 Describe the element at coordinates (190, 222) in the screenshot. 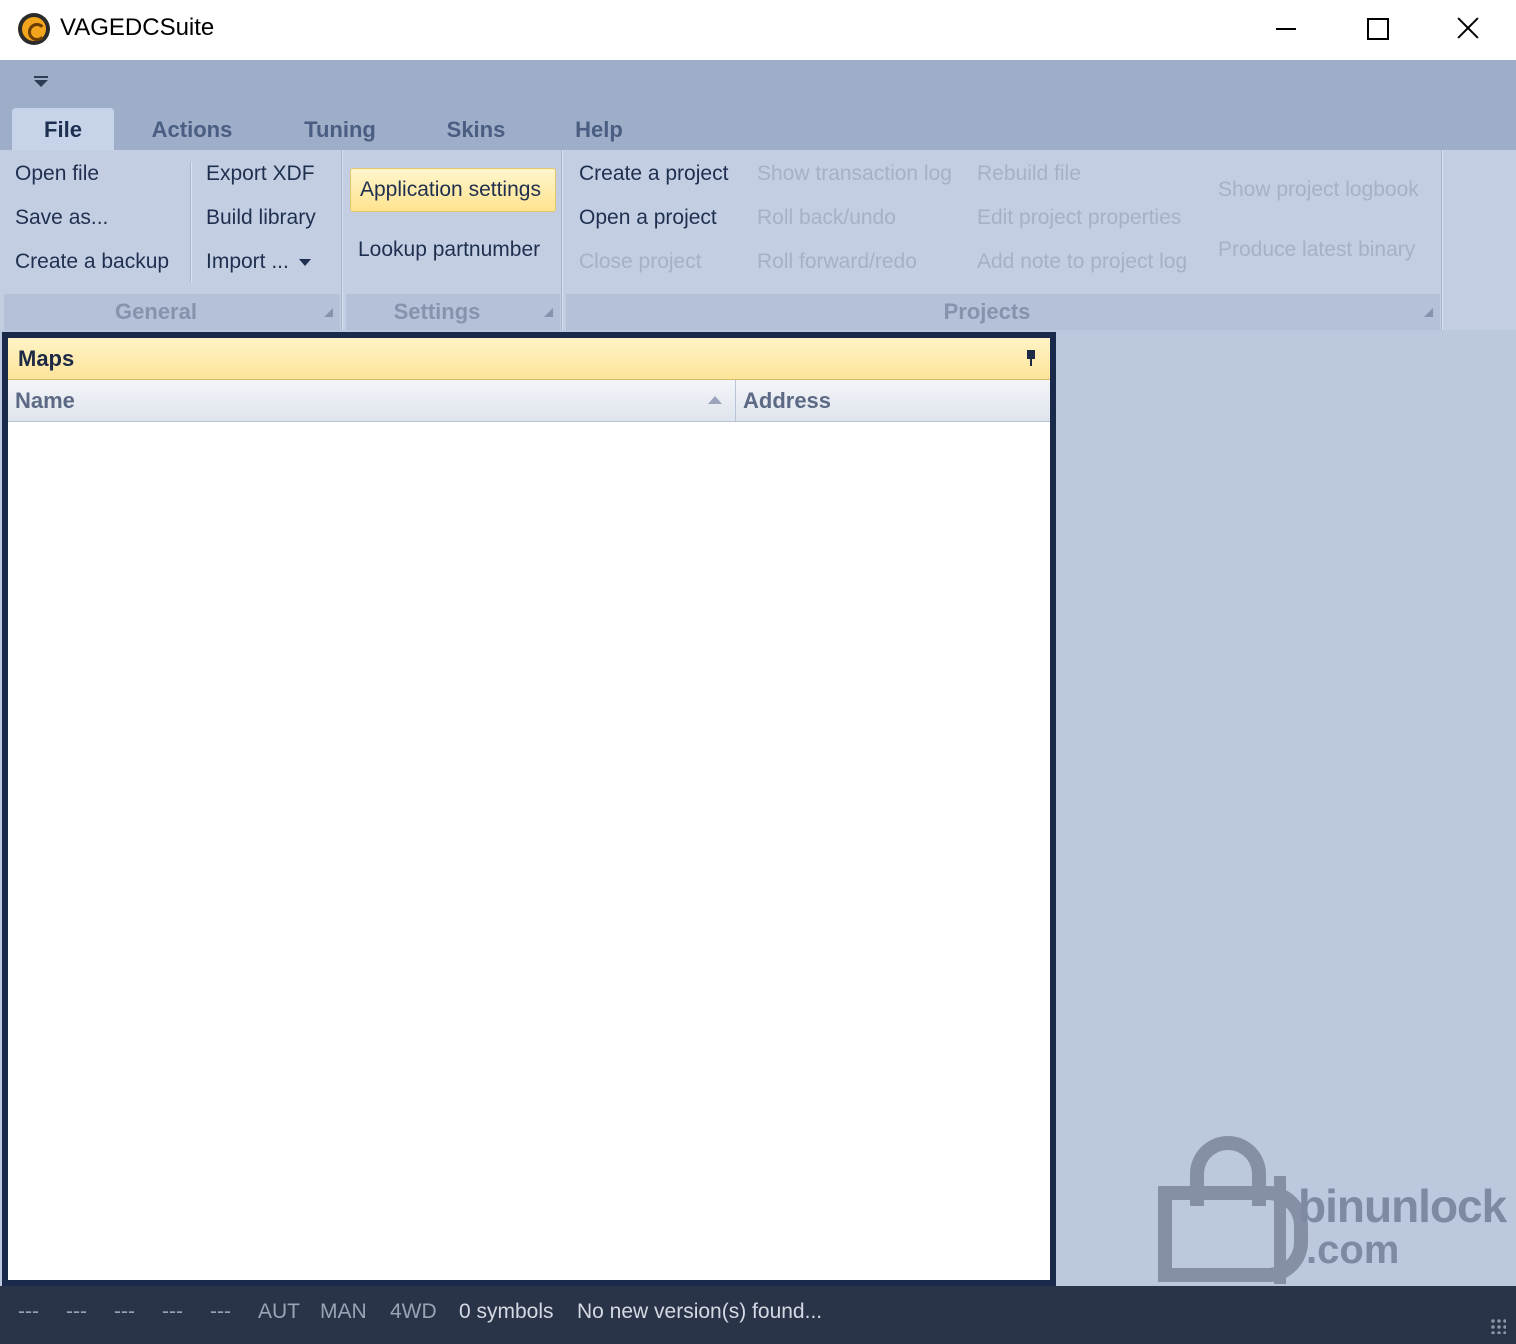

I see `general-separator` at that location.